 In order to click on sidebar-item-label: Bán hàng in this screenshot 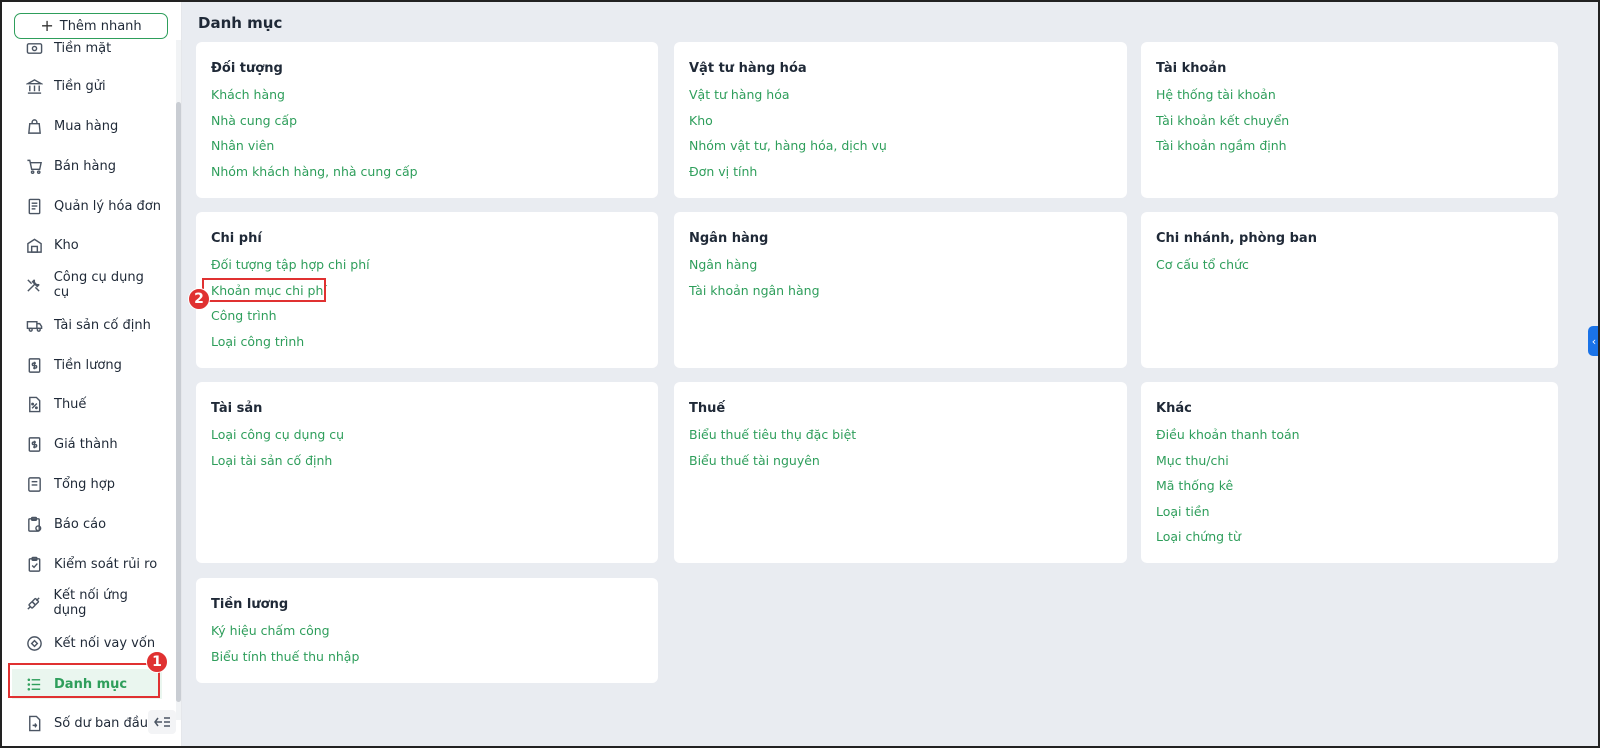, I will do `click(85, 166)`.